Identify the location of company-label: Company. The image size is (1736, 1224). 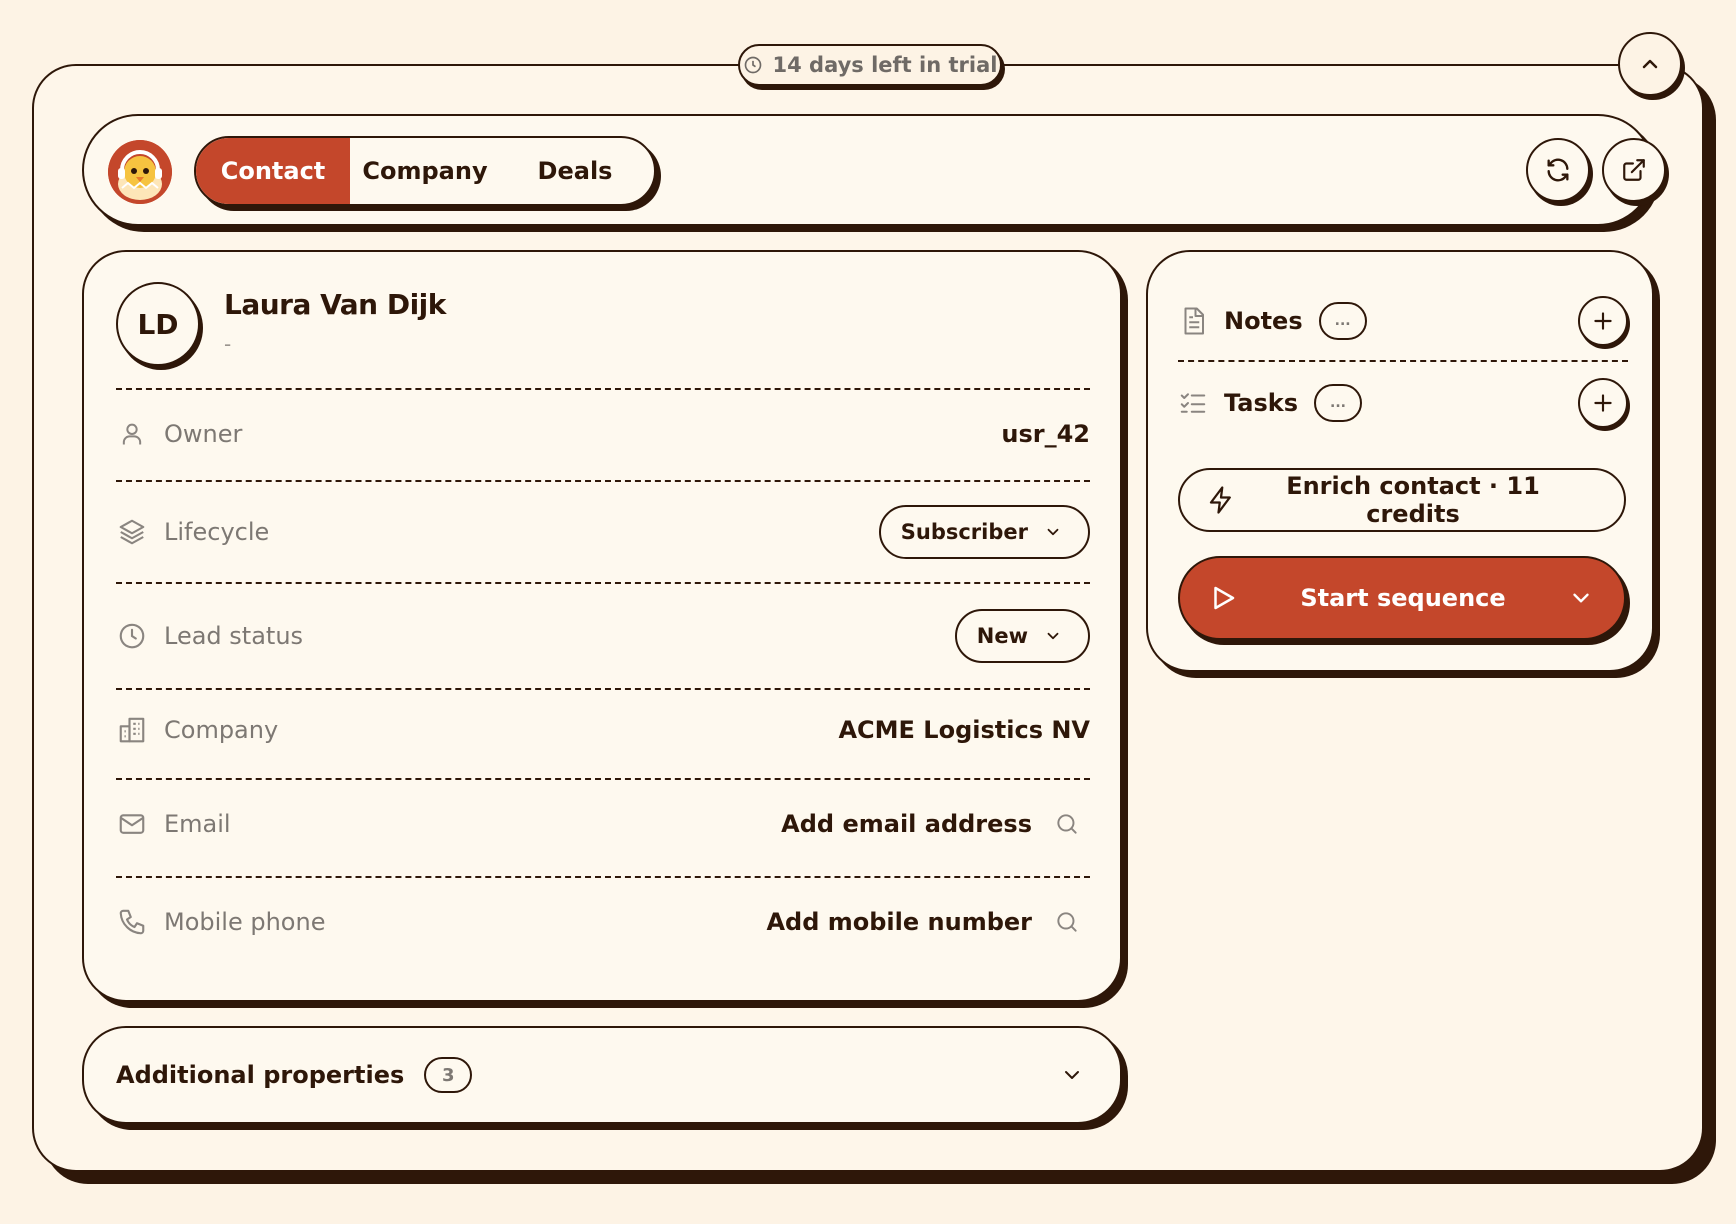
(221, 730).